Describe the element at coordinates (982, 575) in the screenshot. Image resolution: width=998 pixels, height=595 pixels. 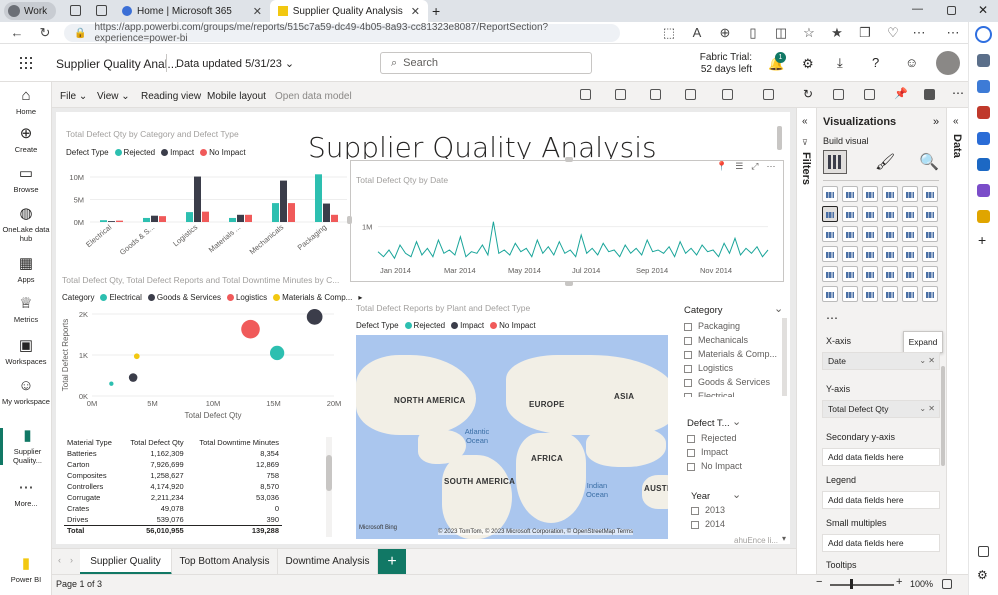
I see `settings-sidebar-icon: ⚙` at that location.